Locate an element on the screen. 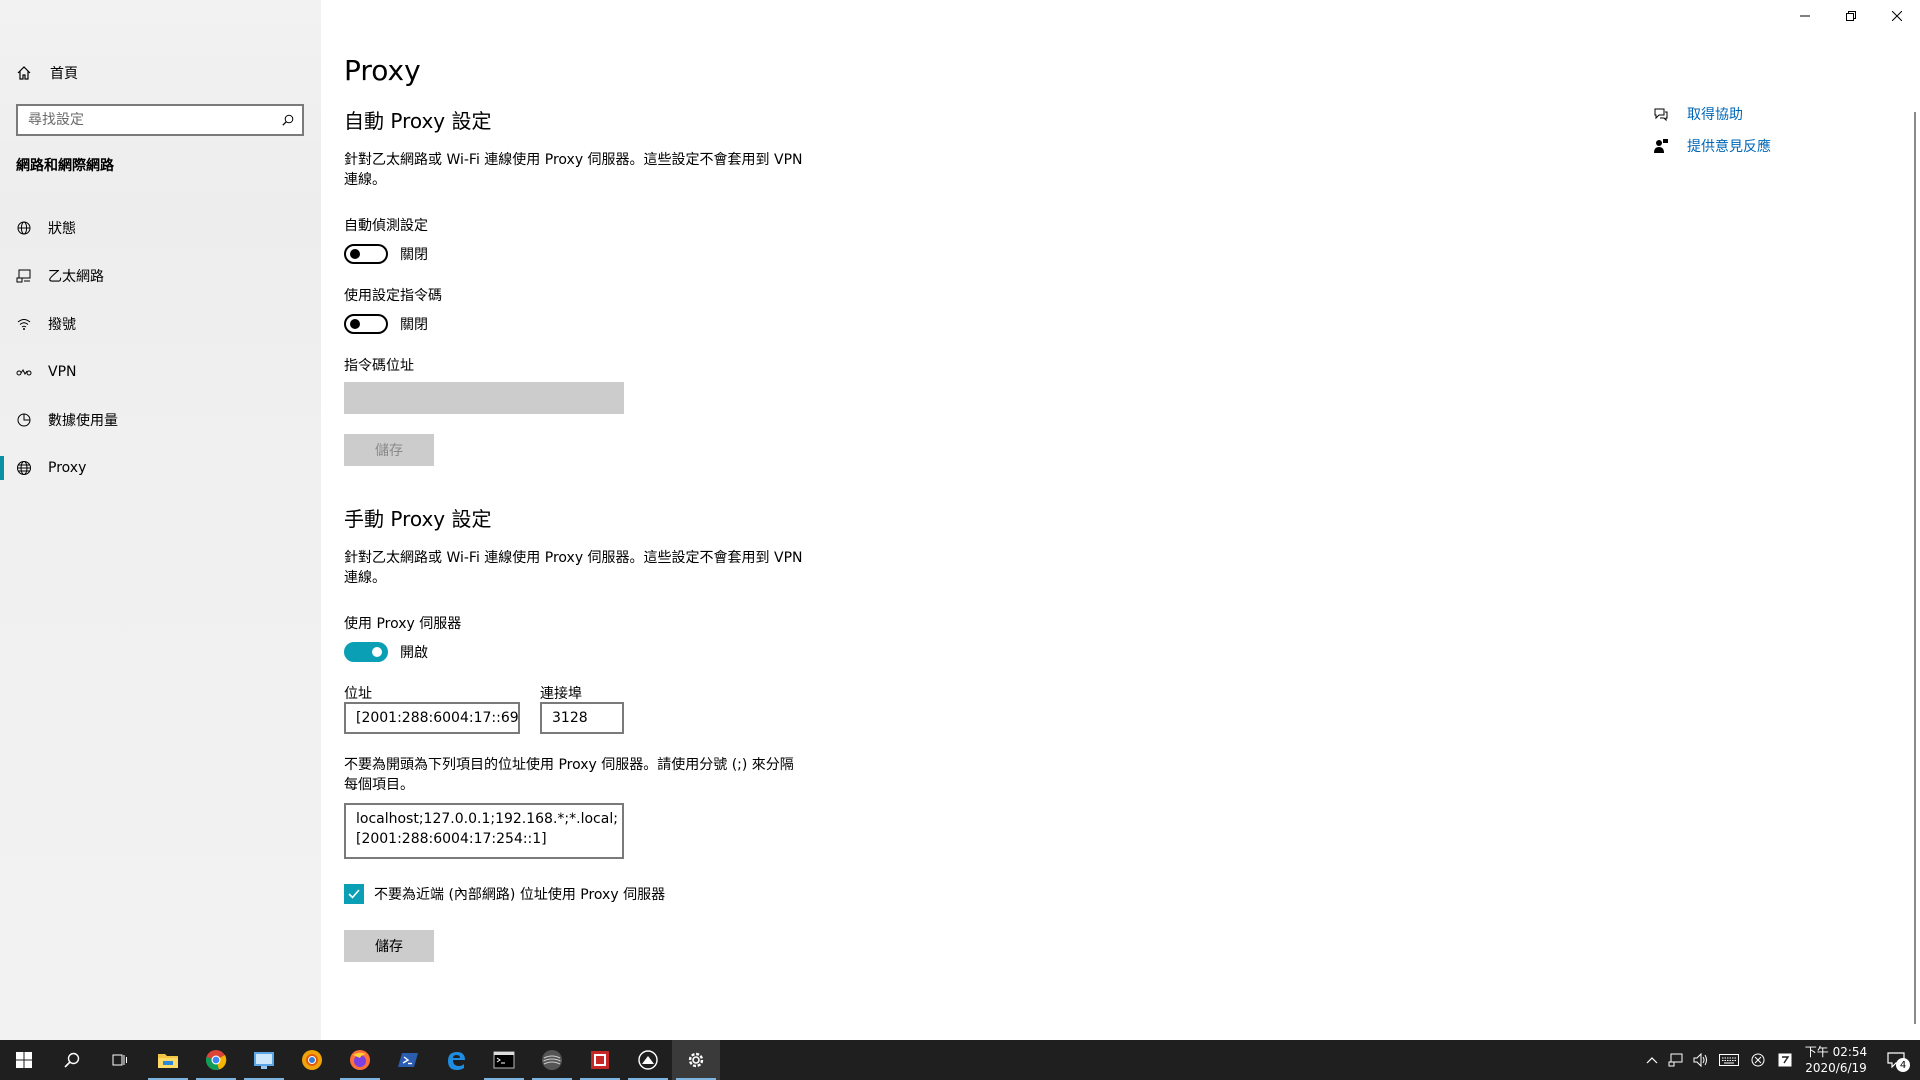 Image resolution: width=1920 pixels, height=1080 pixels. keyboard-tray-button is located at coordinates (1729, 1060).